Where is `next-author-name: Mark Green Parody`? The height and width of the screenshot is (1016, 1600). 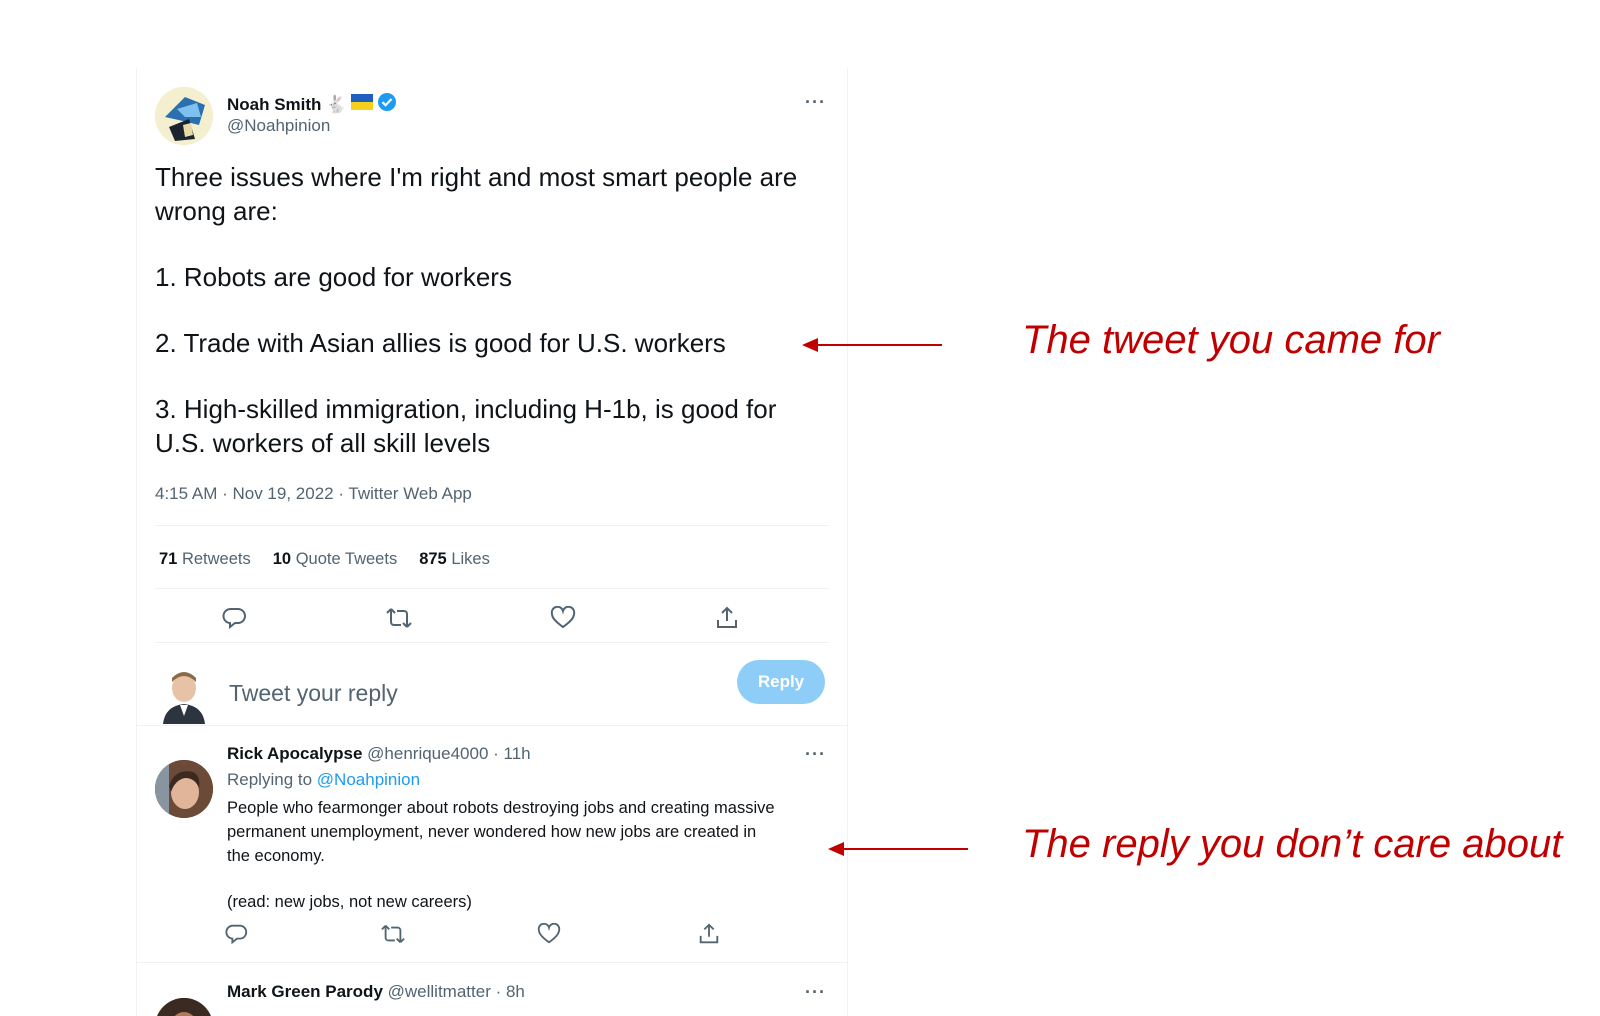 next-author-name: Mark Green Parody is located at coordinates (305, 991).